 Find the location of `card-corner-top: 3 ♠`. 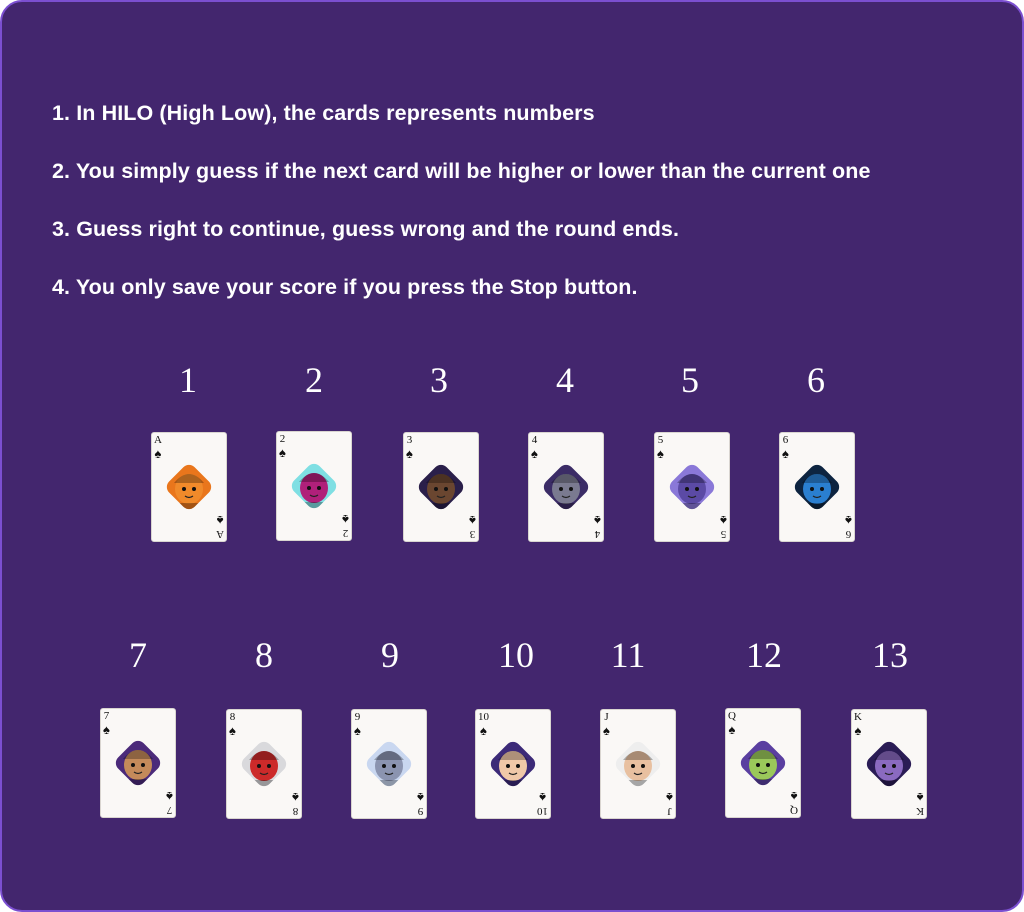

card-corner-top: 3 ♠ is located at coordinates (409, 447).